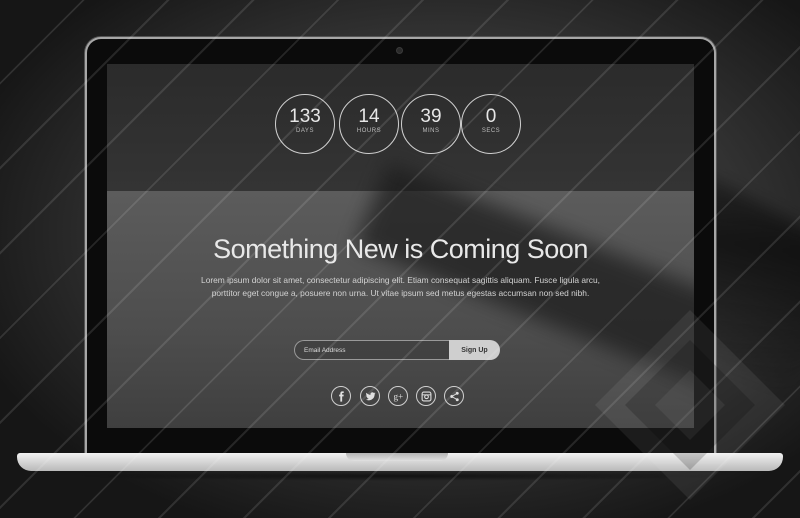 This screenshot has height=518, width=800. Describe the element at coordinates (491, 116) in the screenshot. I see `countdown-secs-value: 0` at that location.